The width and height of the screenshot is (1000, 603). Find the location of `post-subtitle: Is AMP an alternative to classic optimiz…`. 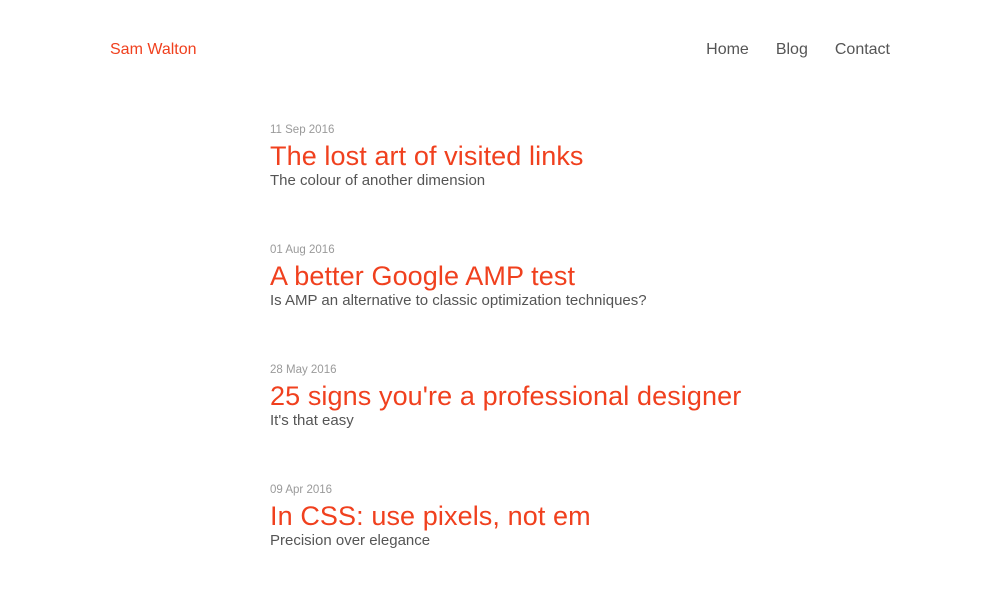

post-subtitle: Is AMP an alternative to classic optimiz… is located at coordinates (458, 300).